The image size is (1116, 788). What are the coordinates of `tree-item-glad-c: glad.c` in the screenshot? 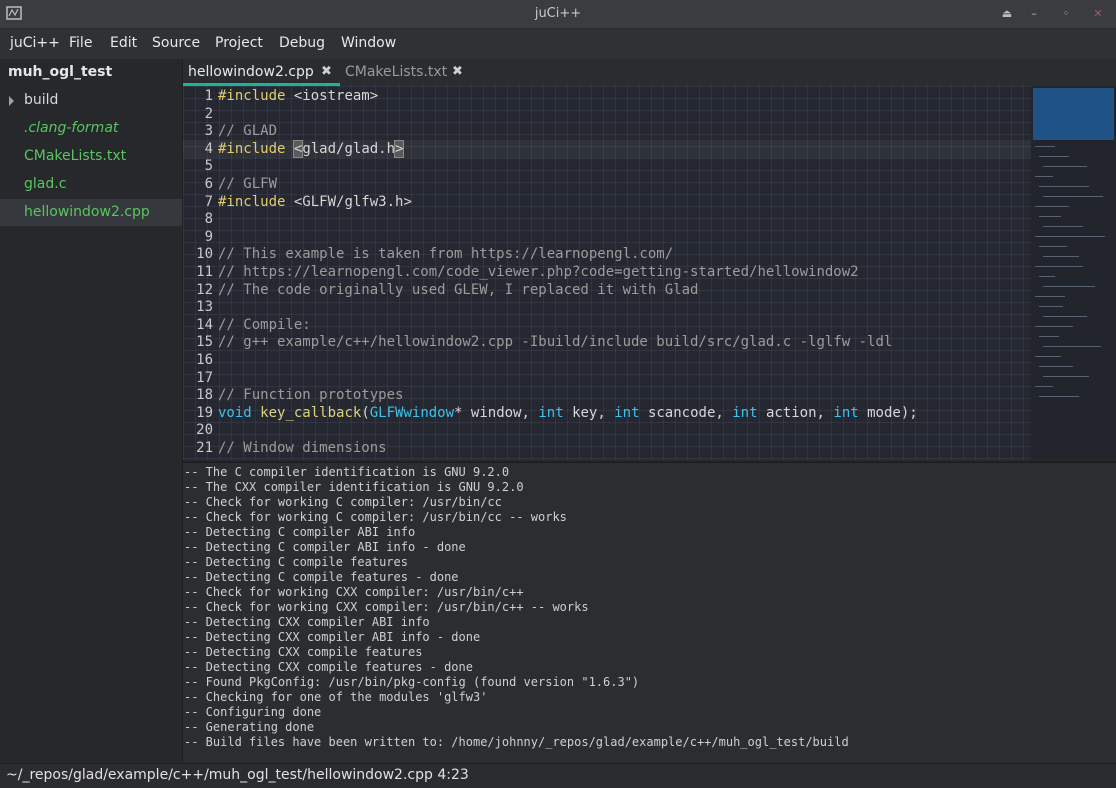 It's located at (91, 184).